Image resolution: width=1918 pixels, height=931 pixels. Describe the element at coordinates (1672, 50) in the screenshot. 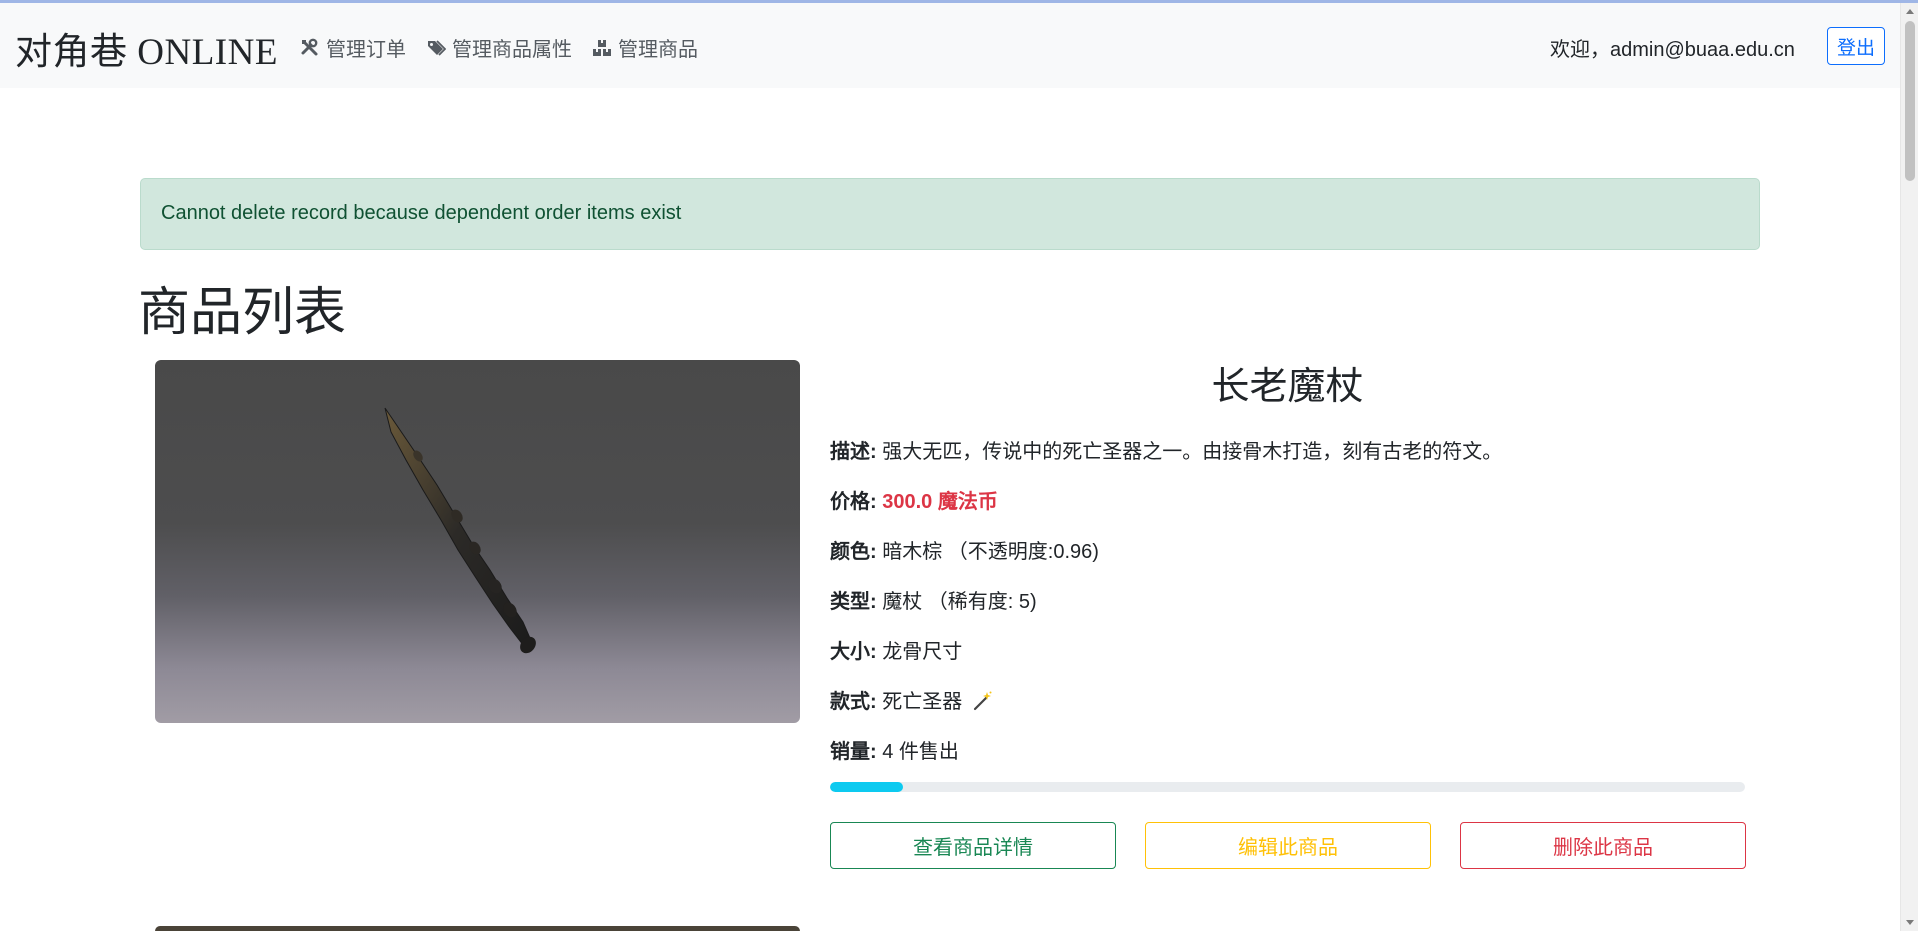

I see `welcome-text: 欢迎，admin@buaa.edu.cn` at that location.